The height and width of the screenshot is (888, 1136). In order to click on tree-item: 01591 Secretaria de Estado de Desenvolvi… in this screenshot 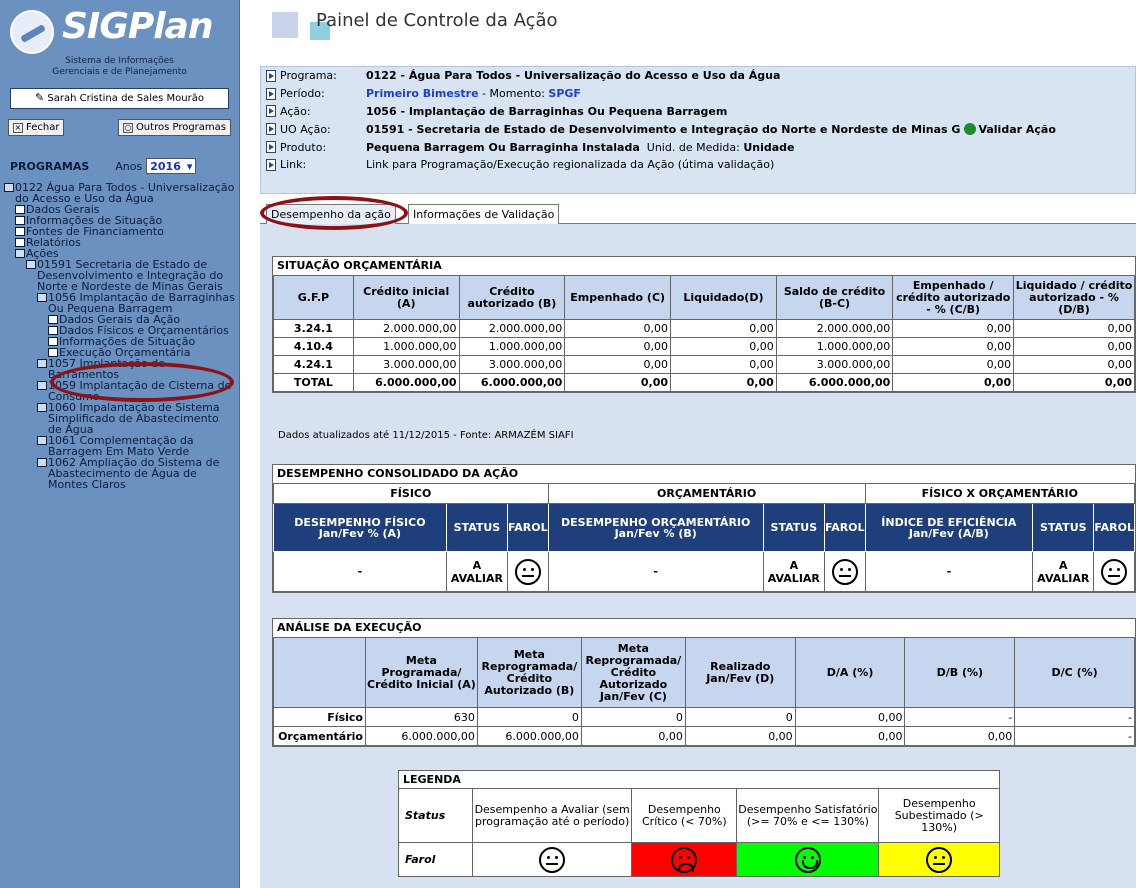, I will do `click(119, 275)`.